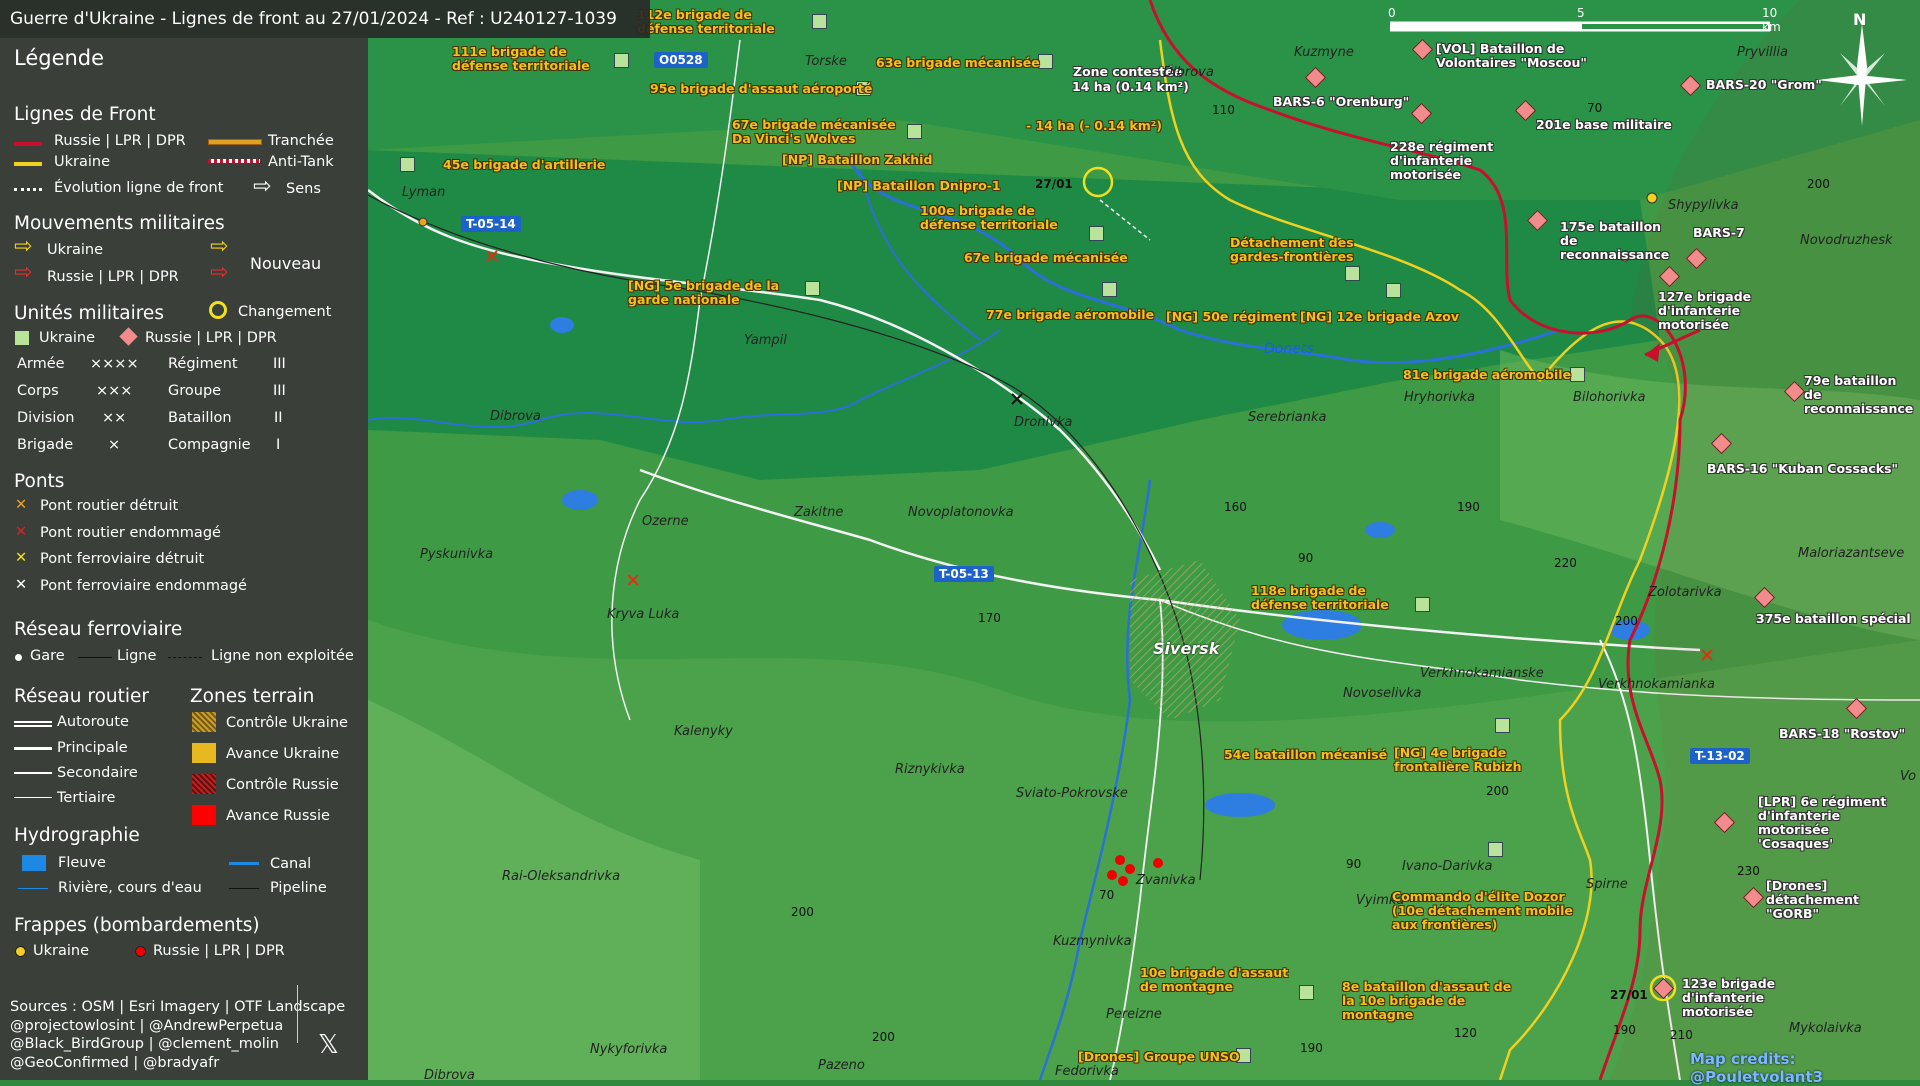 Image resolution: width=1920 pixels, height=1086 pixels. I want to click on trench-swatch, so click(235, 142).